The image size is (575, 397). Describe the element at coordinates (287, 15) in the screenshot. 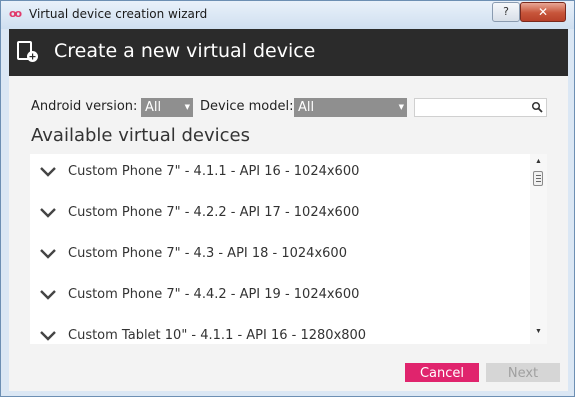

I see `title-bar: oo Virtual device creation wizard ? ✕` at that location.